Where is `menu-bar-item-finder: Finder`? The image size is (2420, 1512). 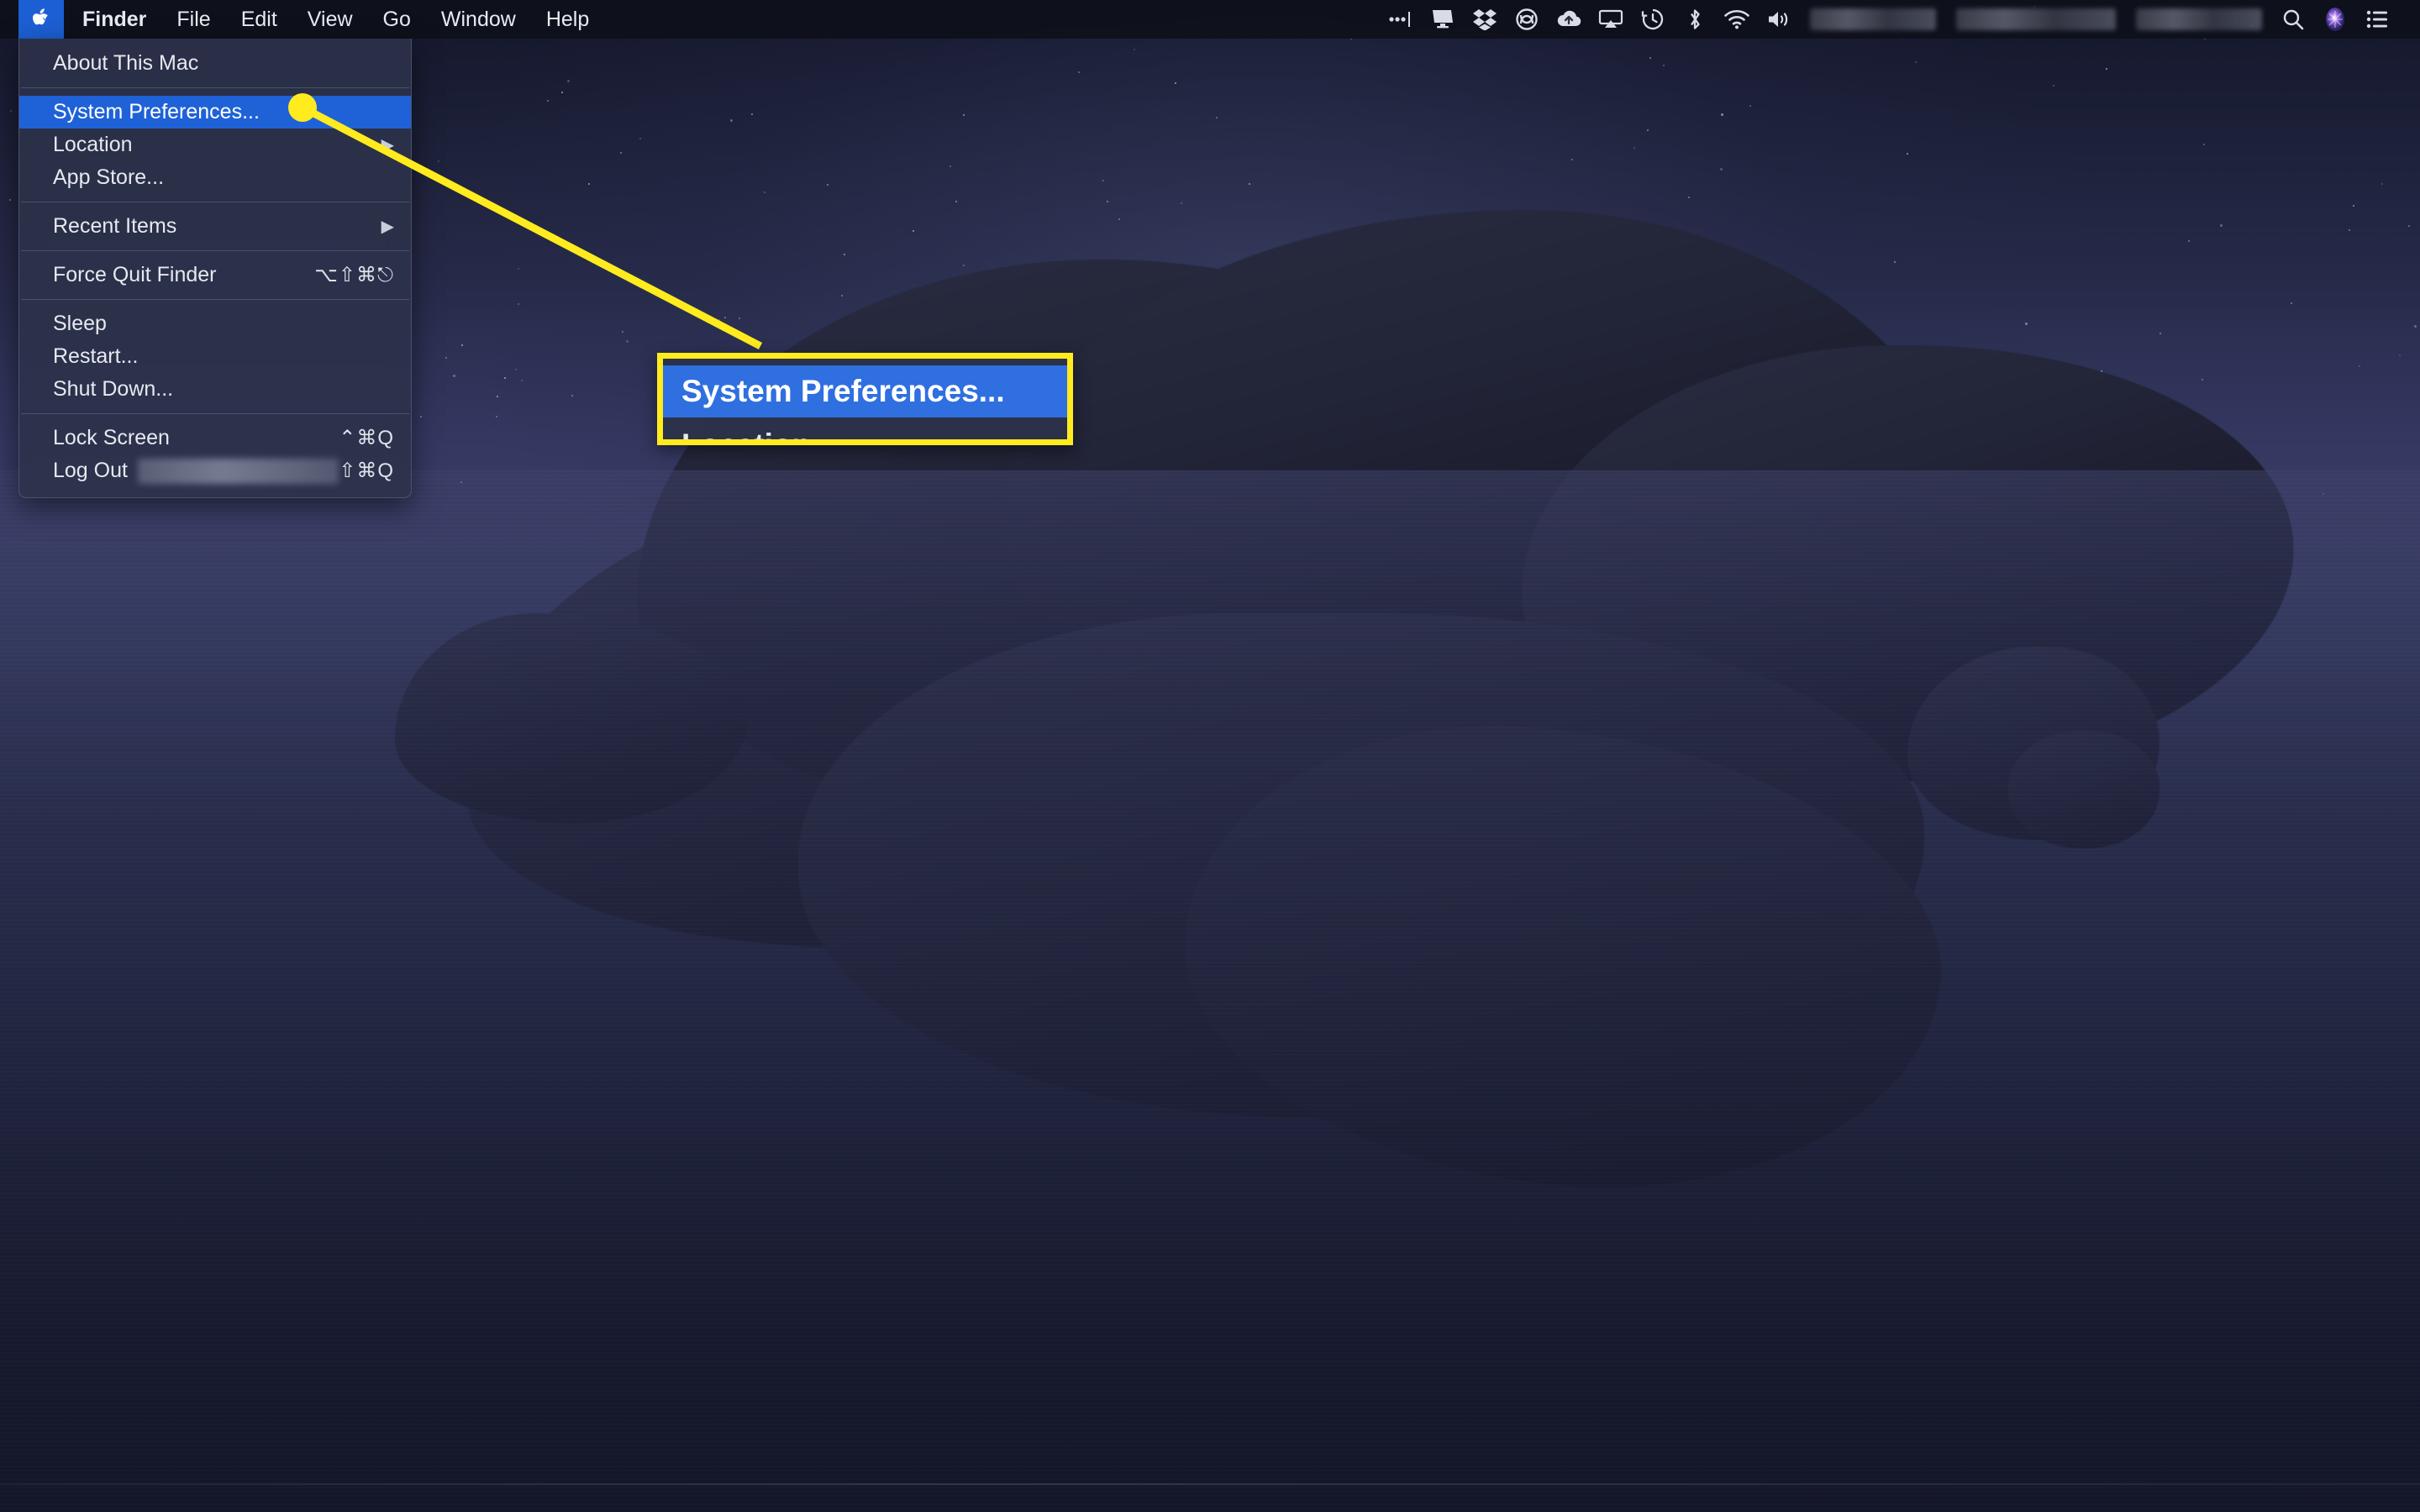
menu-bar-item-finder: Finder is located at coordinates (113, 19).